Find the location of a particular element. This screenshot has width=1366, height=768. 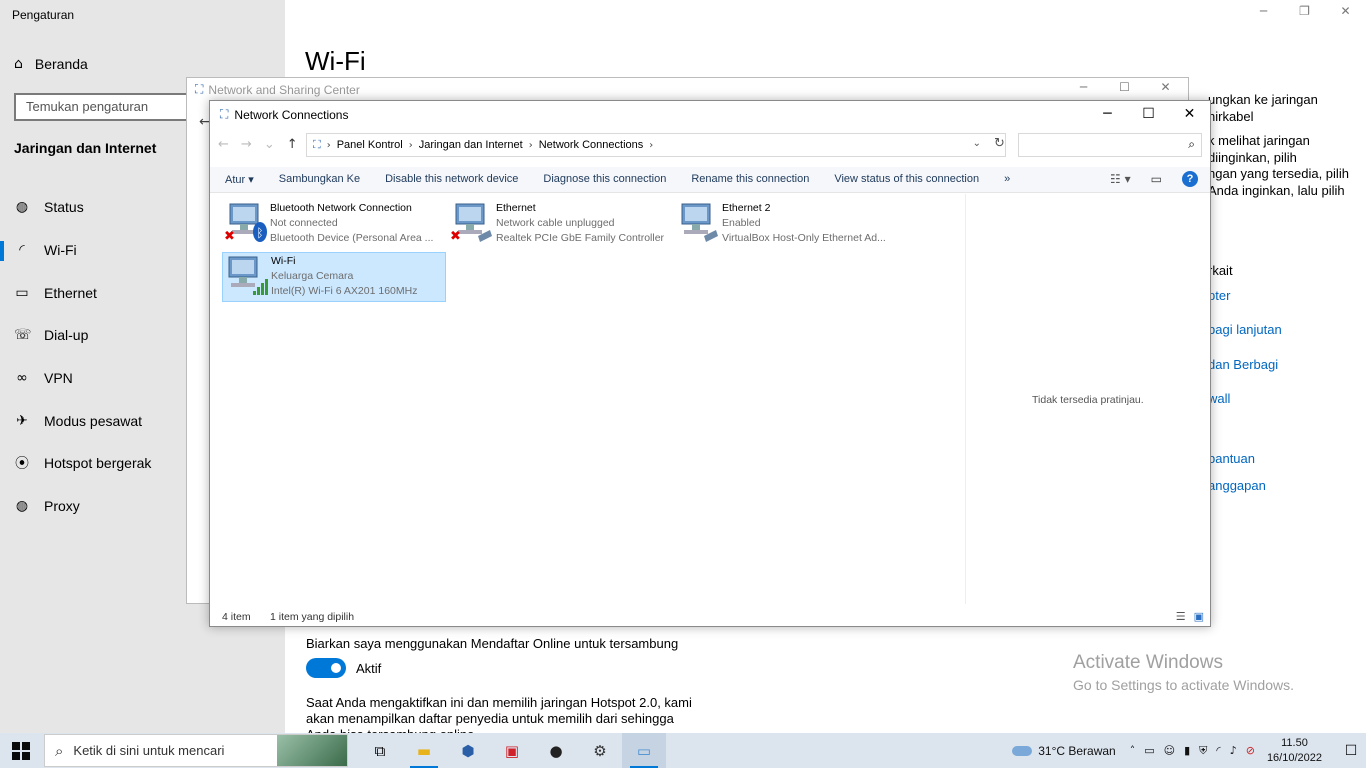

nav-item-label: Wi-Fi is located at coordinates (60, 250).